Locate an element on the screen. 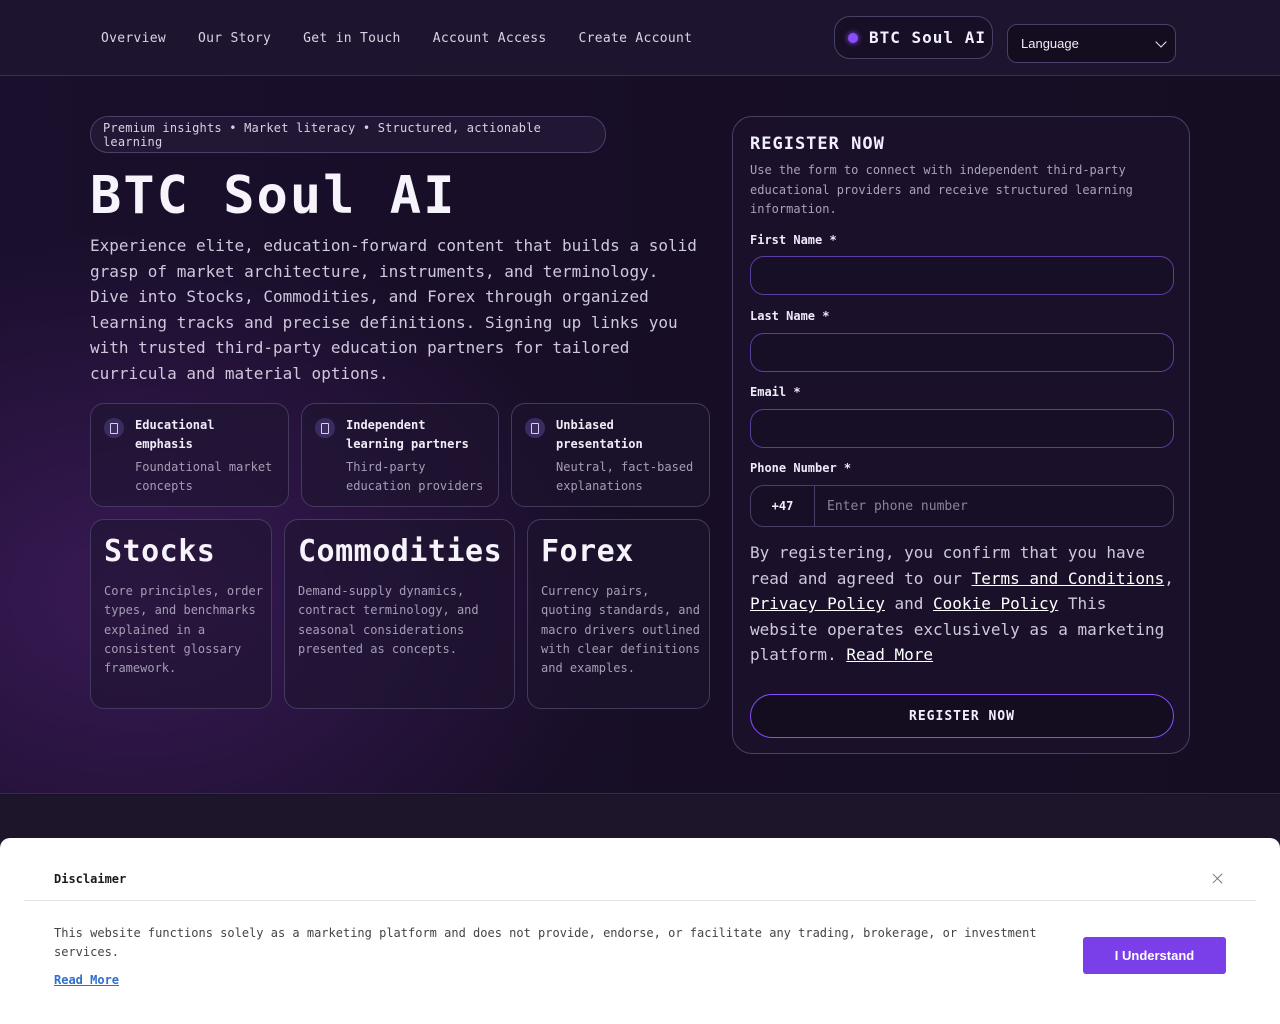 This screenshot has height=1024, width=1280. last-name-label: Last Name * is located at coordinates (790, 316).